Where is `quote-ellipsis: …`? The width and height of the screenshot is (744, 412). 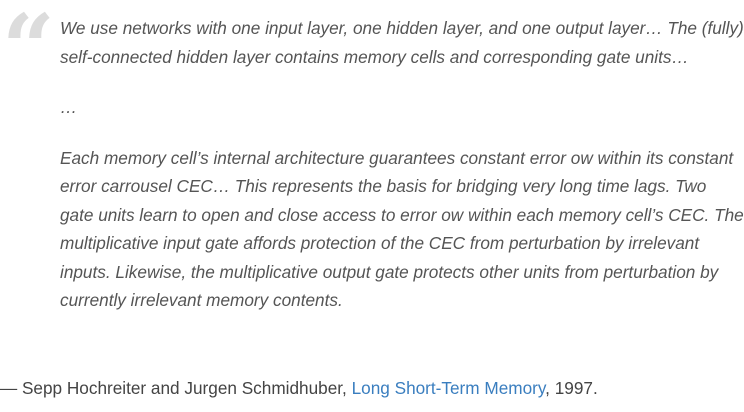 quote-ellipsis: … is located at coordinates (69, 107).